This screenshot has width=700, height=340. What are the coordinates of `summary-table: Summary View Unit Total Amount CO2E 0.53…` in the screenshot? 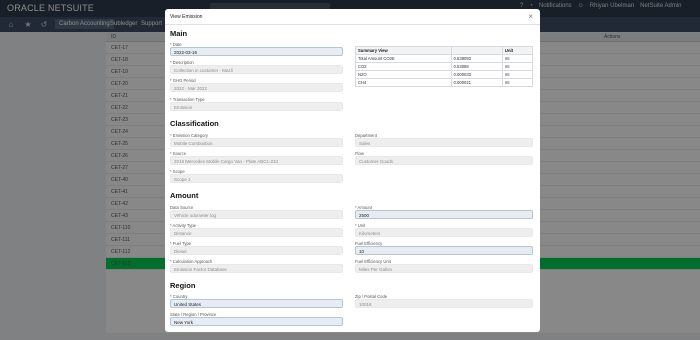 It's located at (444, 66).